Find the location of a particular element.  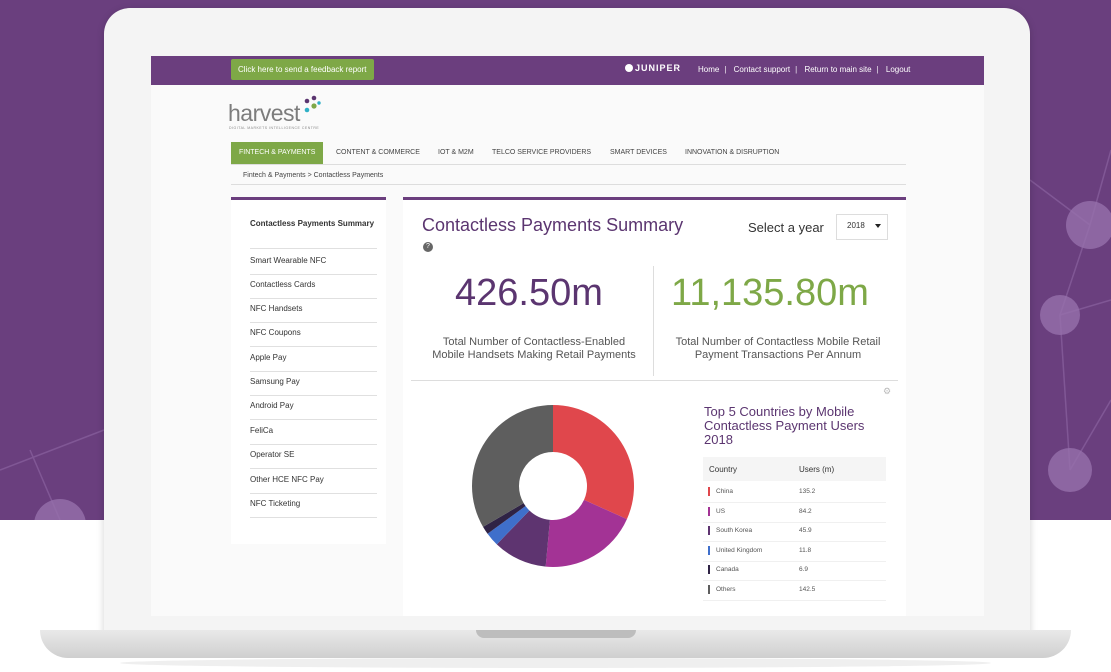

year-select-value: 2018 is located at coordinates (856, 225).